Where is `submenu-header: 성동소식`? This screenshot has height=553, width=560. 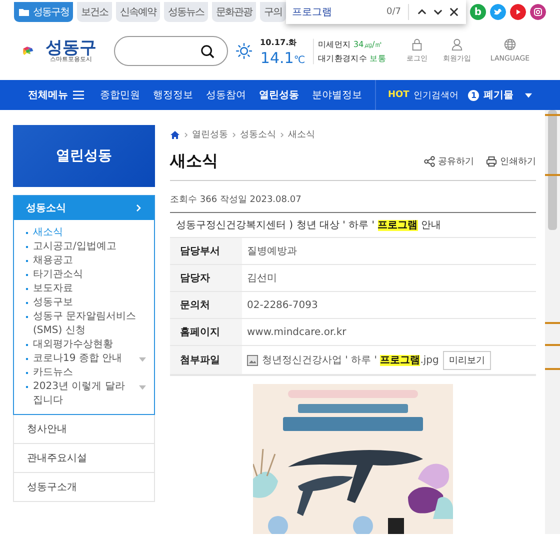
submenu-header: 성동소식 is located at coordinates (84, 208).